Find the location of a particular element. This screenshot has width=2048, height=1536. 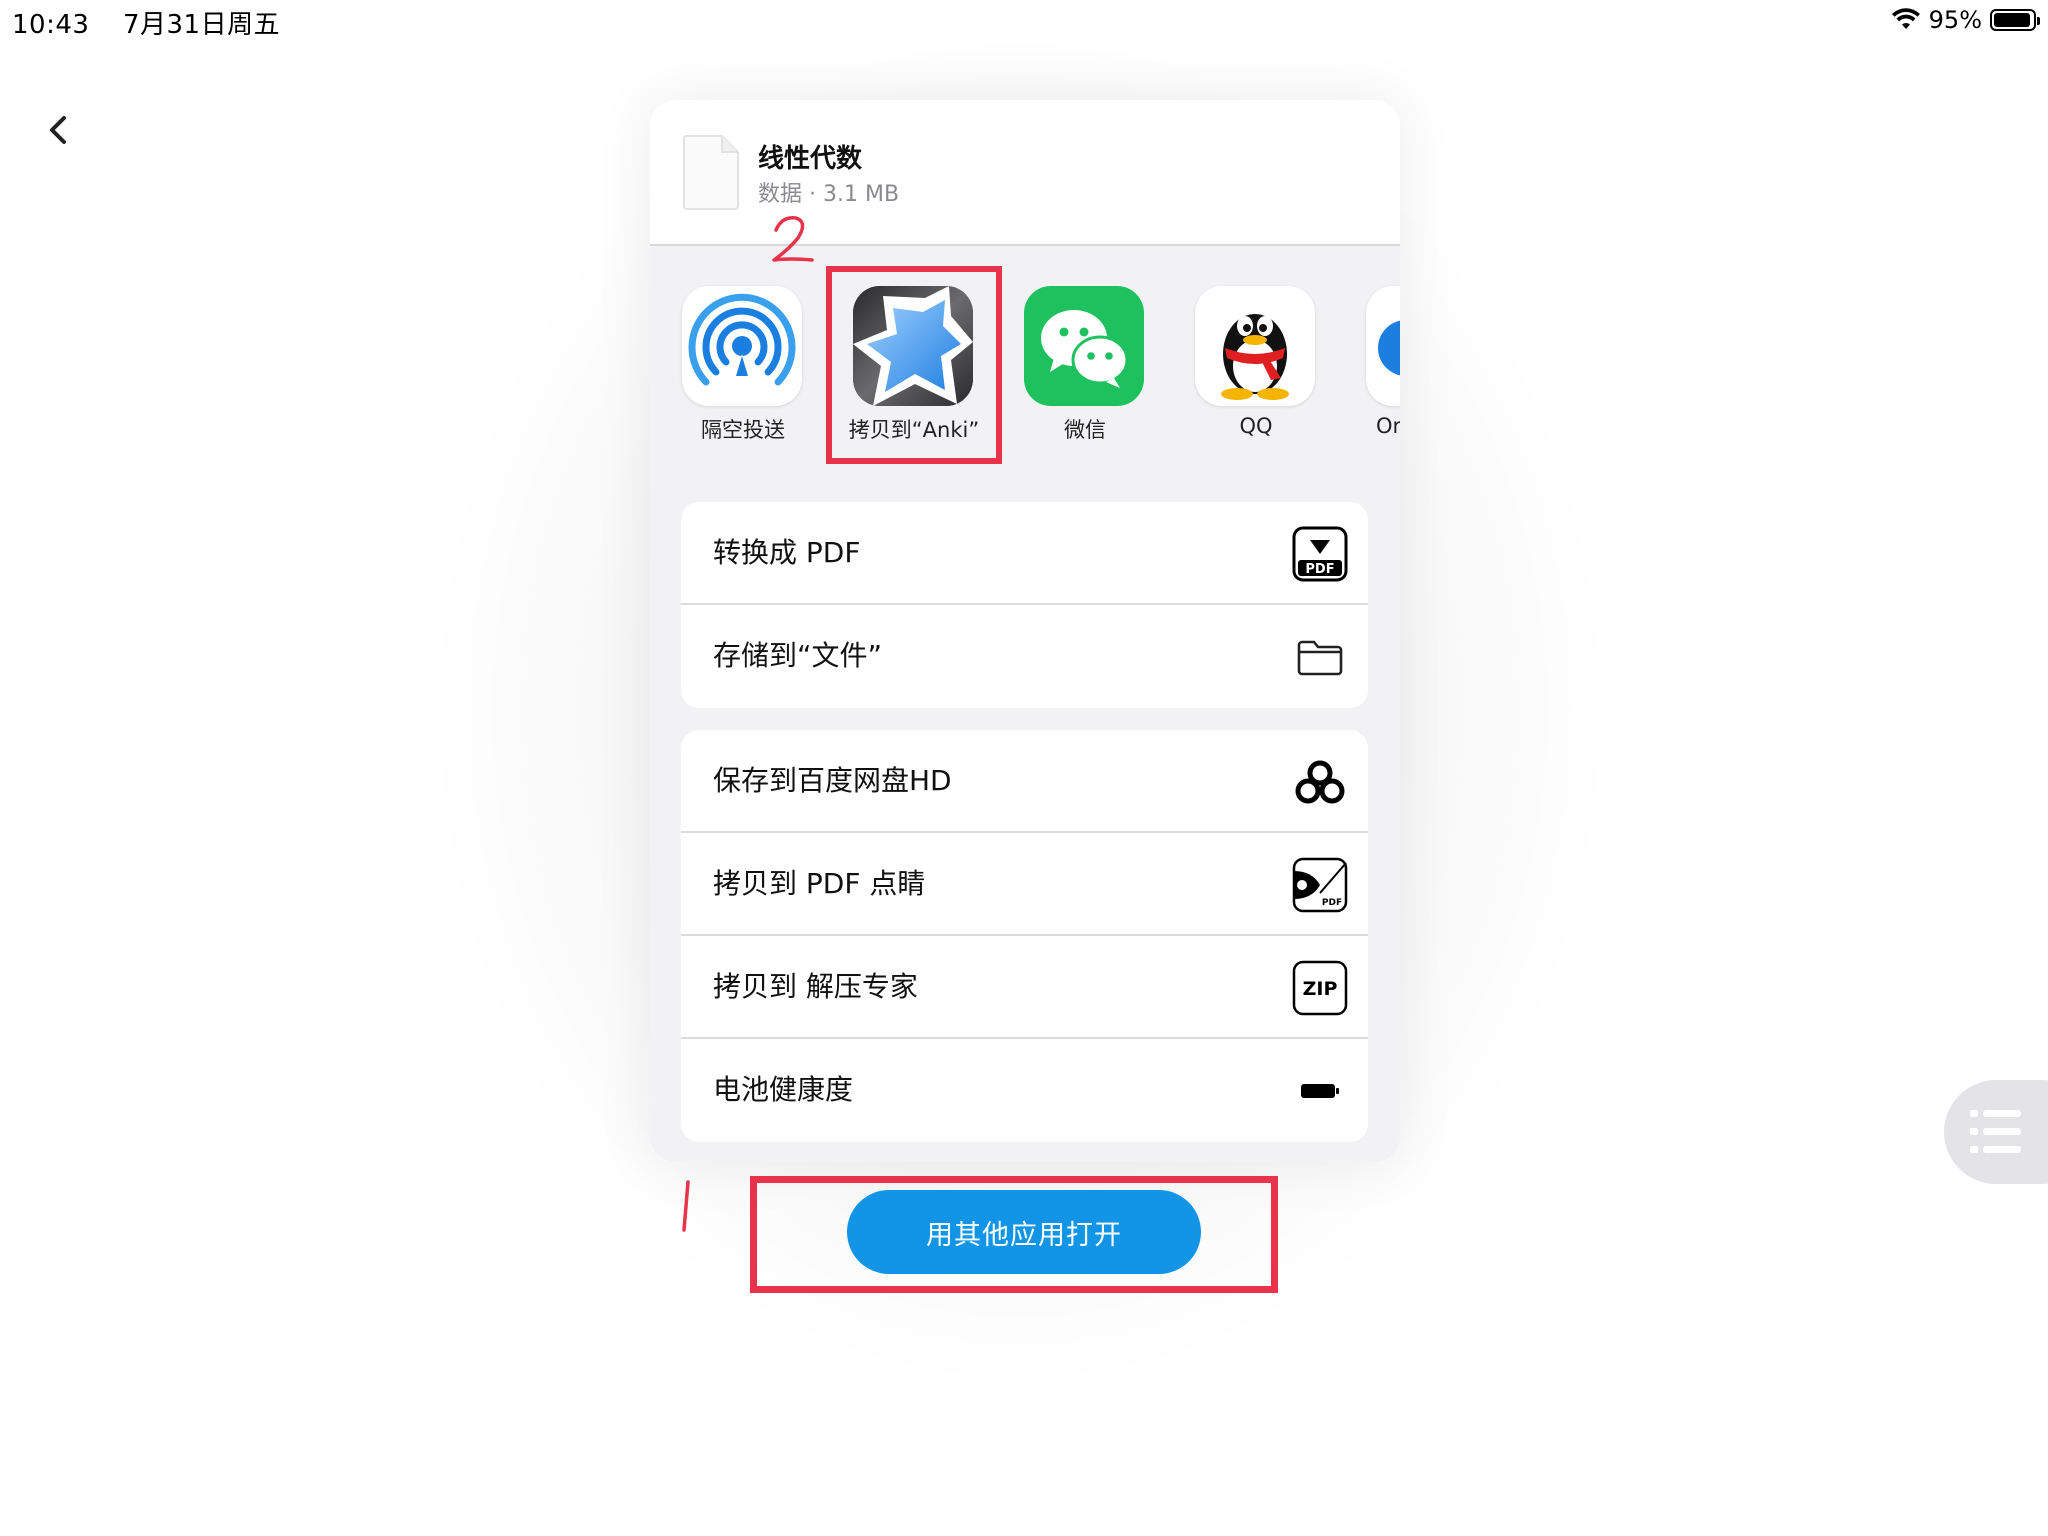

svg-text: ZIP is located at coordinates (1320, 989).